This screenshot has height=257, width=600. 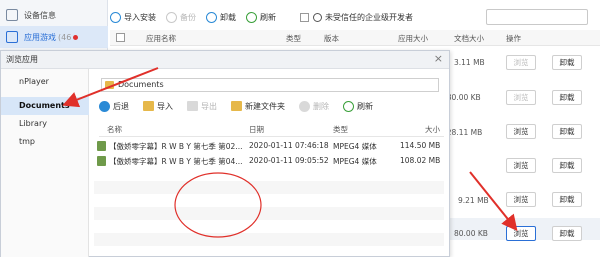 What do you see at coordinates (218, 205) in the screenshot?
I see `annotation-circle` at bounding box center [218, 205].